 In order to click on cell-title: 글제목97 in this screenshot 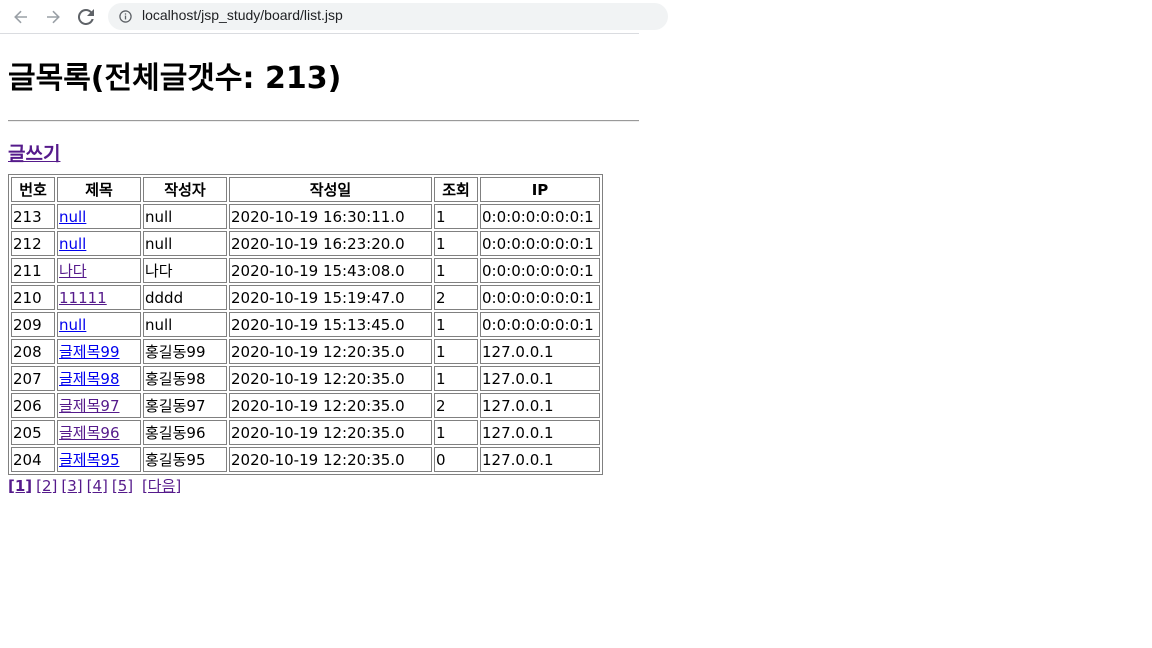, I will do `click(99, 405)`.